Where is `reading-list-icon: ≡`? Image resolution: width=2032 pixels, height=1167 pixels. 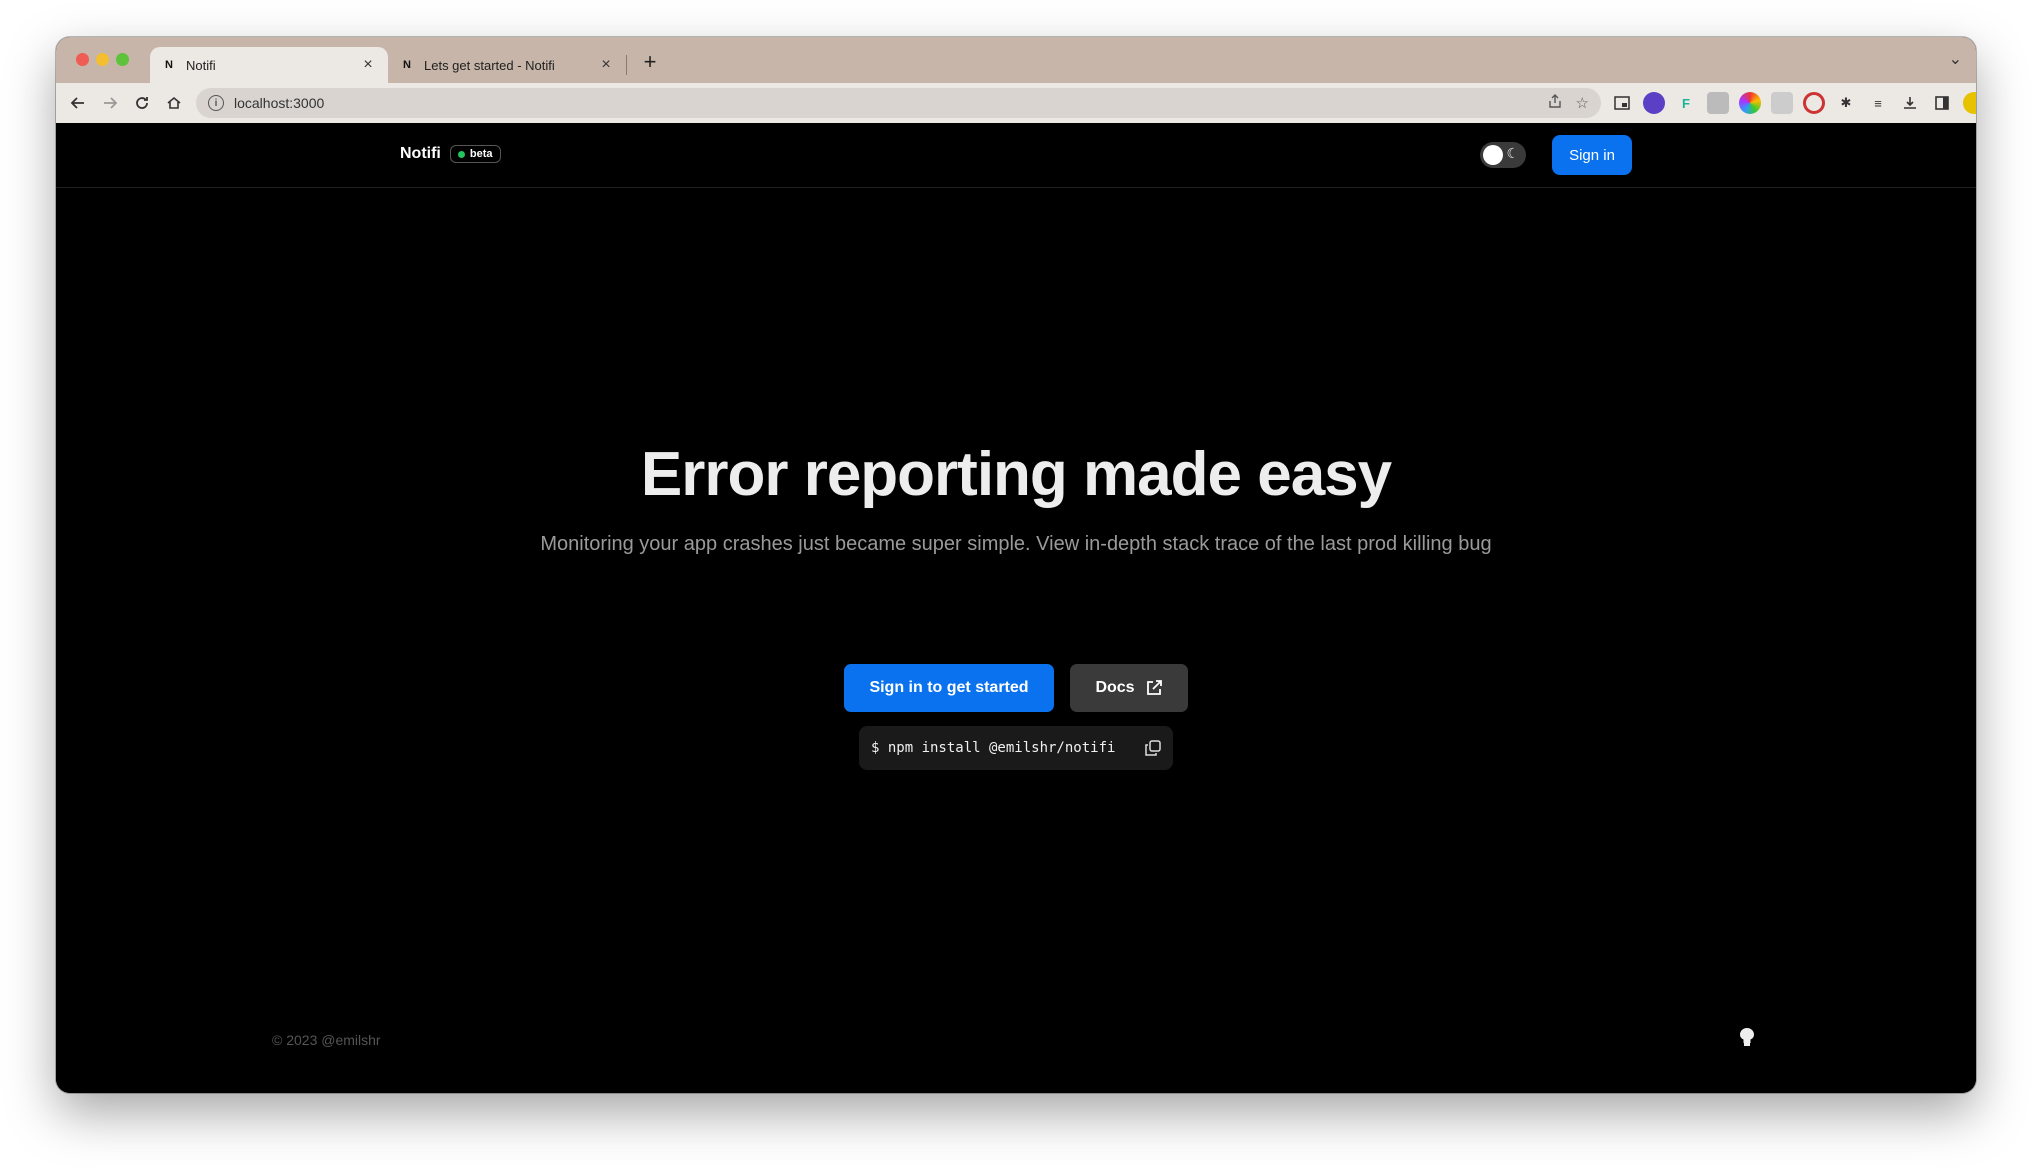
reading-list-icon: ≡ is located at coordinates (1878, 103).